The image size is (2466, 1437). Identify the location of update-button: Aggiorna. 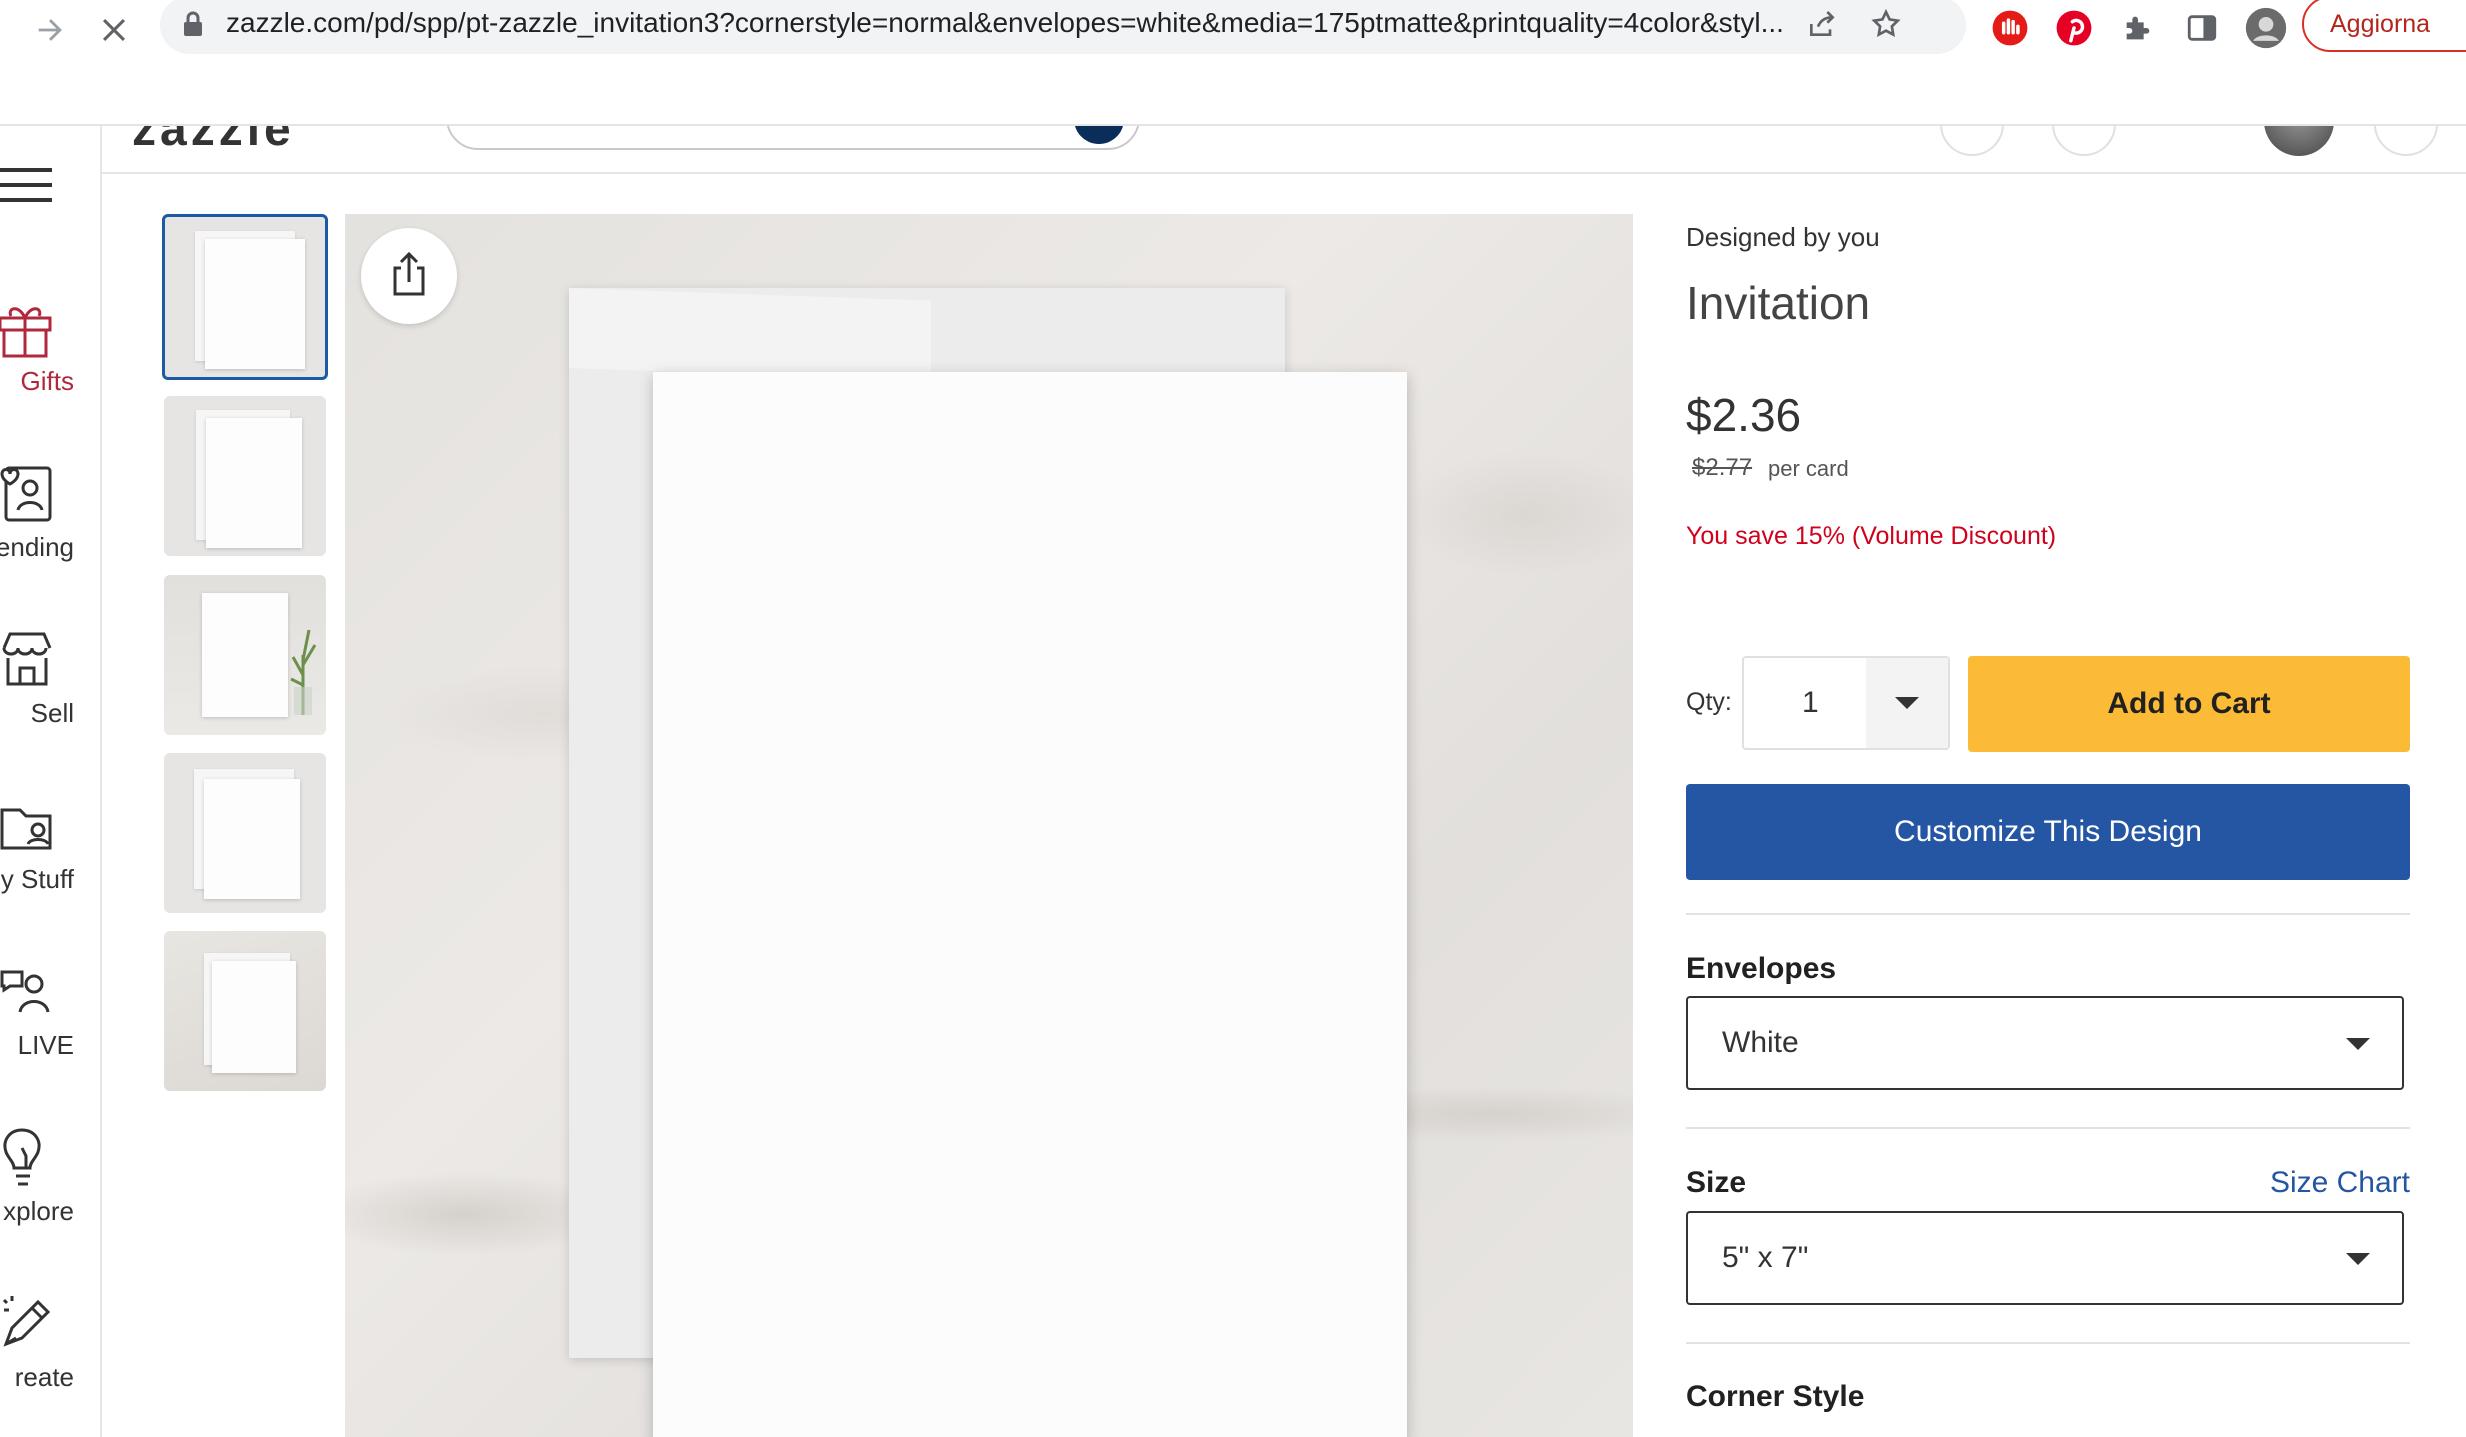
(2384, 26).